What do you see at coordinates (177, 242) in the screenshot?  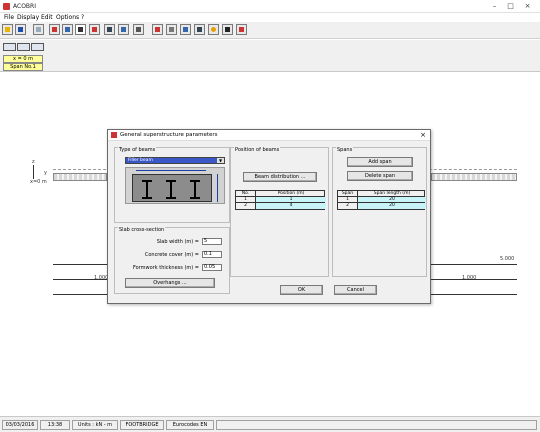 I see `slab-width-label: Slab width (m) =` at bounding box center [177, 242].